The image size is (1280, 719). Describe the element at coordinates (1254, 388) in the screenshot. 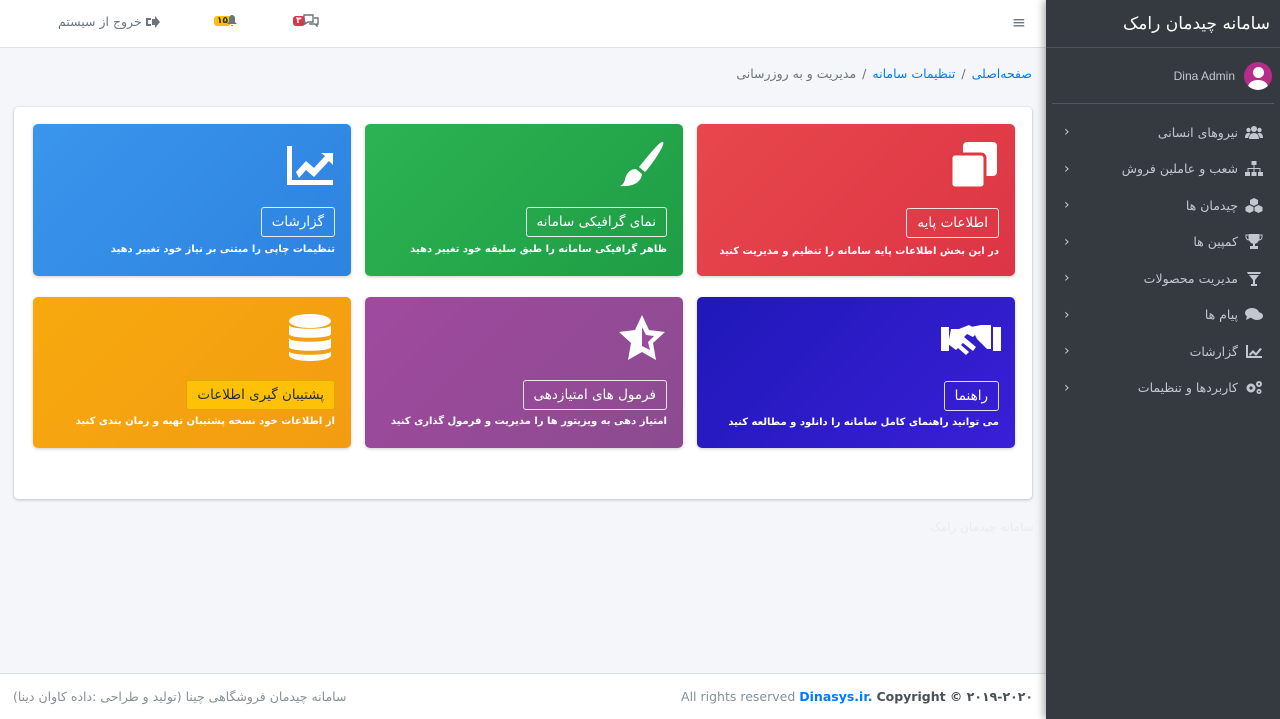

I see `cogs-icon` at that location.